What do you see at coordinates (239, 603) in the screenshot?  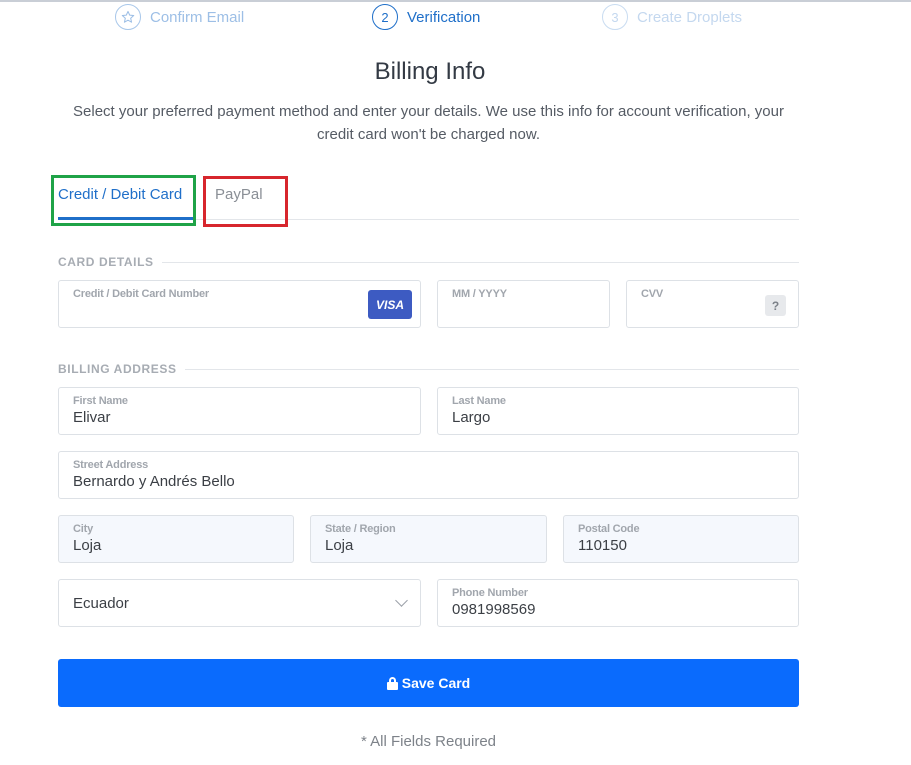 I see `country-select: Ecuador` at bounding box center [239, 603].